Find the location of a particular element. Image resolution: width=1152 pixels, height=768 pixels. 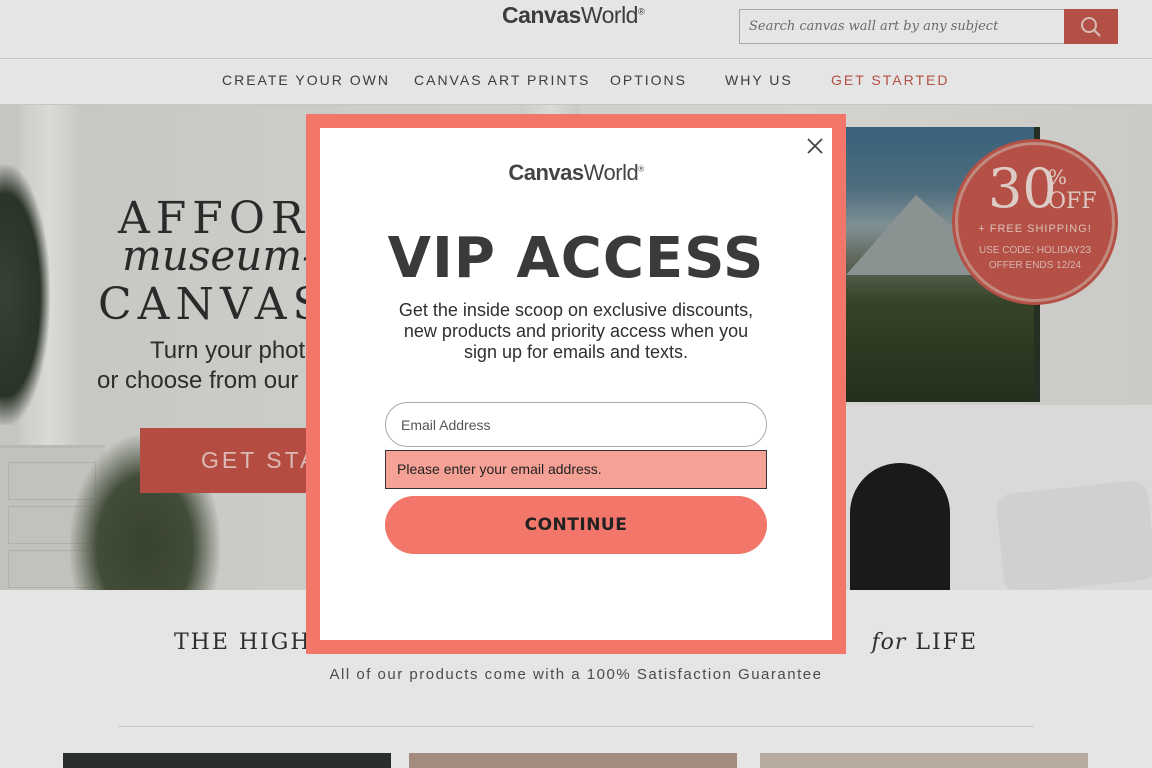

email-field is located at coordinates (576, 424).